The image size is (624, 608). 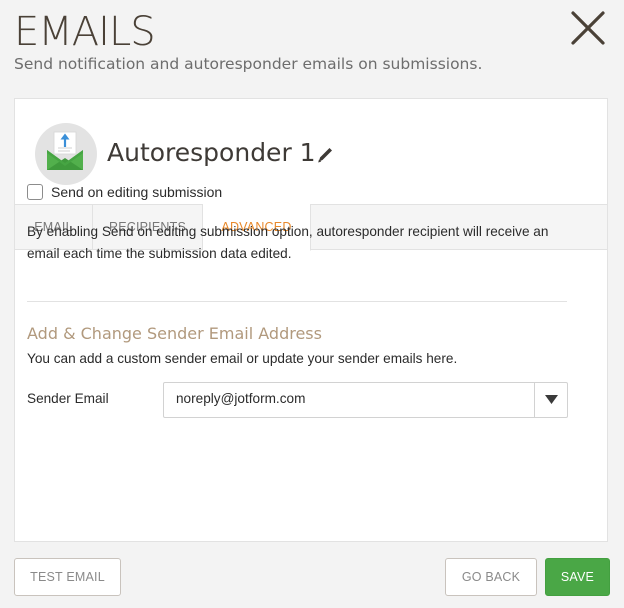 What do you see at coordinates (66, 154) in the screenshot?
I see `envelope-upload-icon` at bounding box center [66, 154].